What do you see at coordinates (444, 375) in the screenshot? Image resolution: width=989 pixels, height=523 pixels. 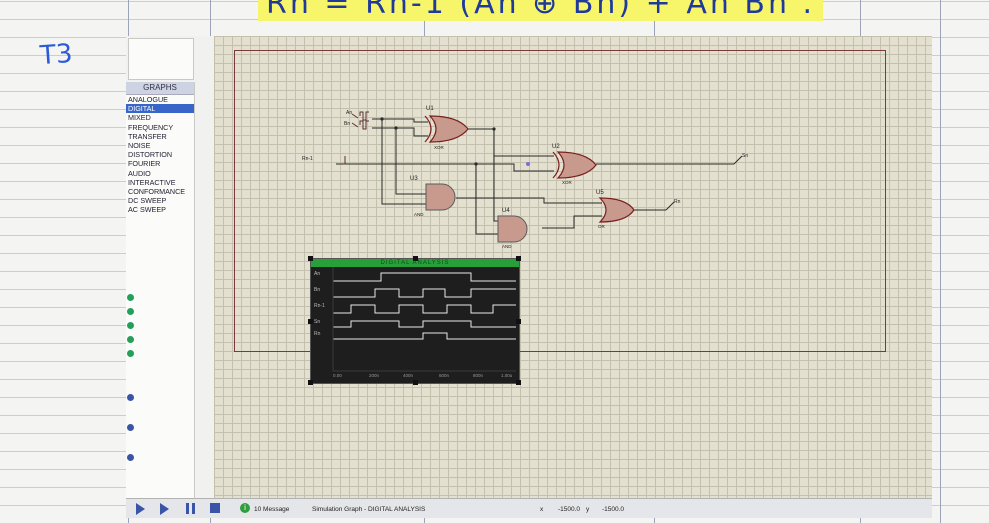 I see `x-tick-label: 600n` at bounding box center [444, 375].